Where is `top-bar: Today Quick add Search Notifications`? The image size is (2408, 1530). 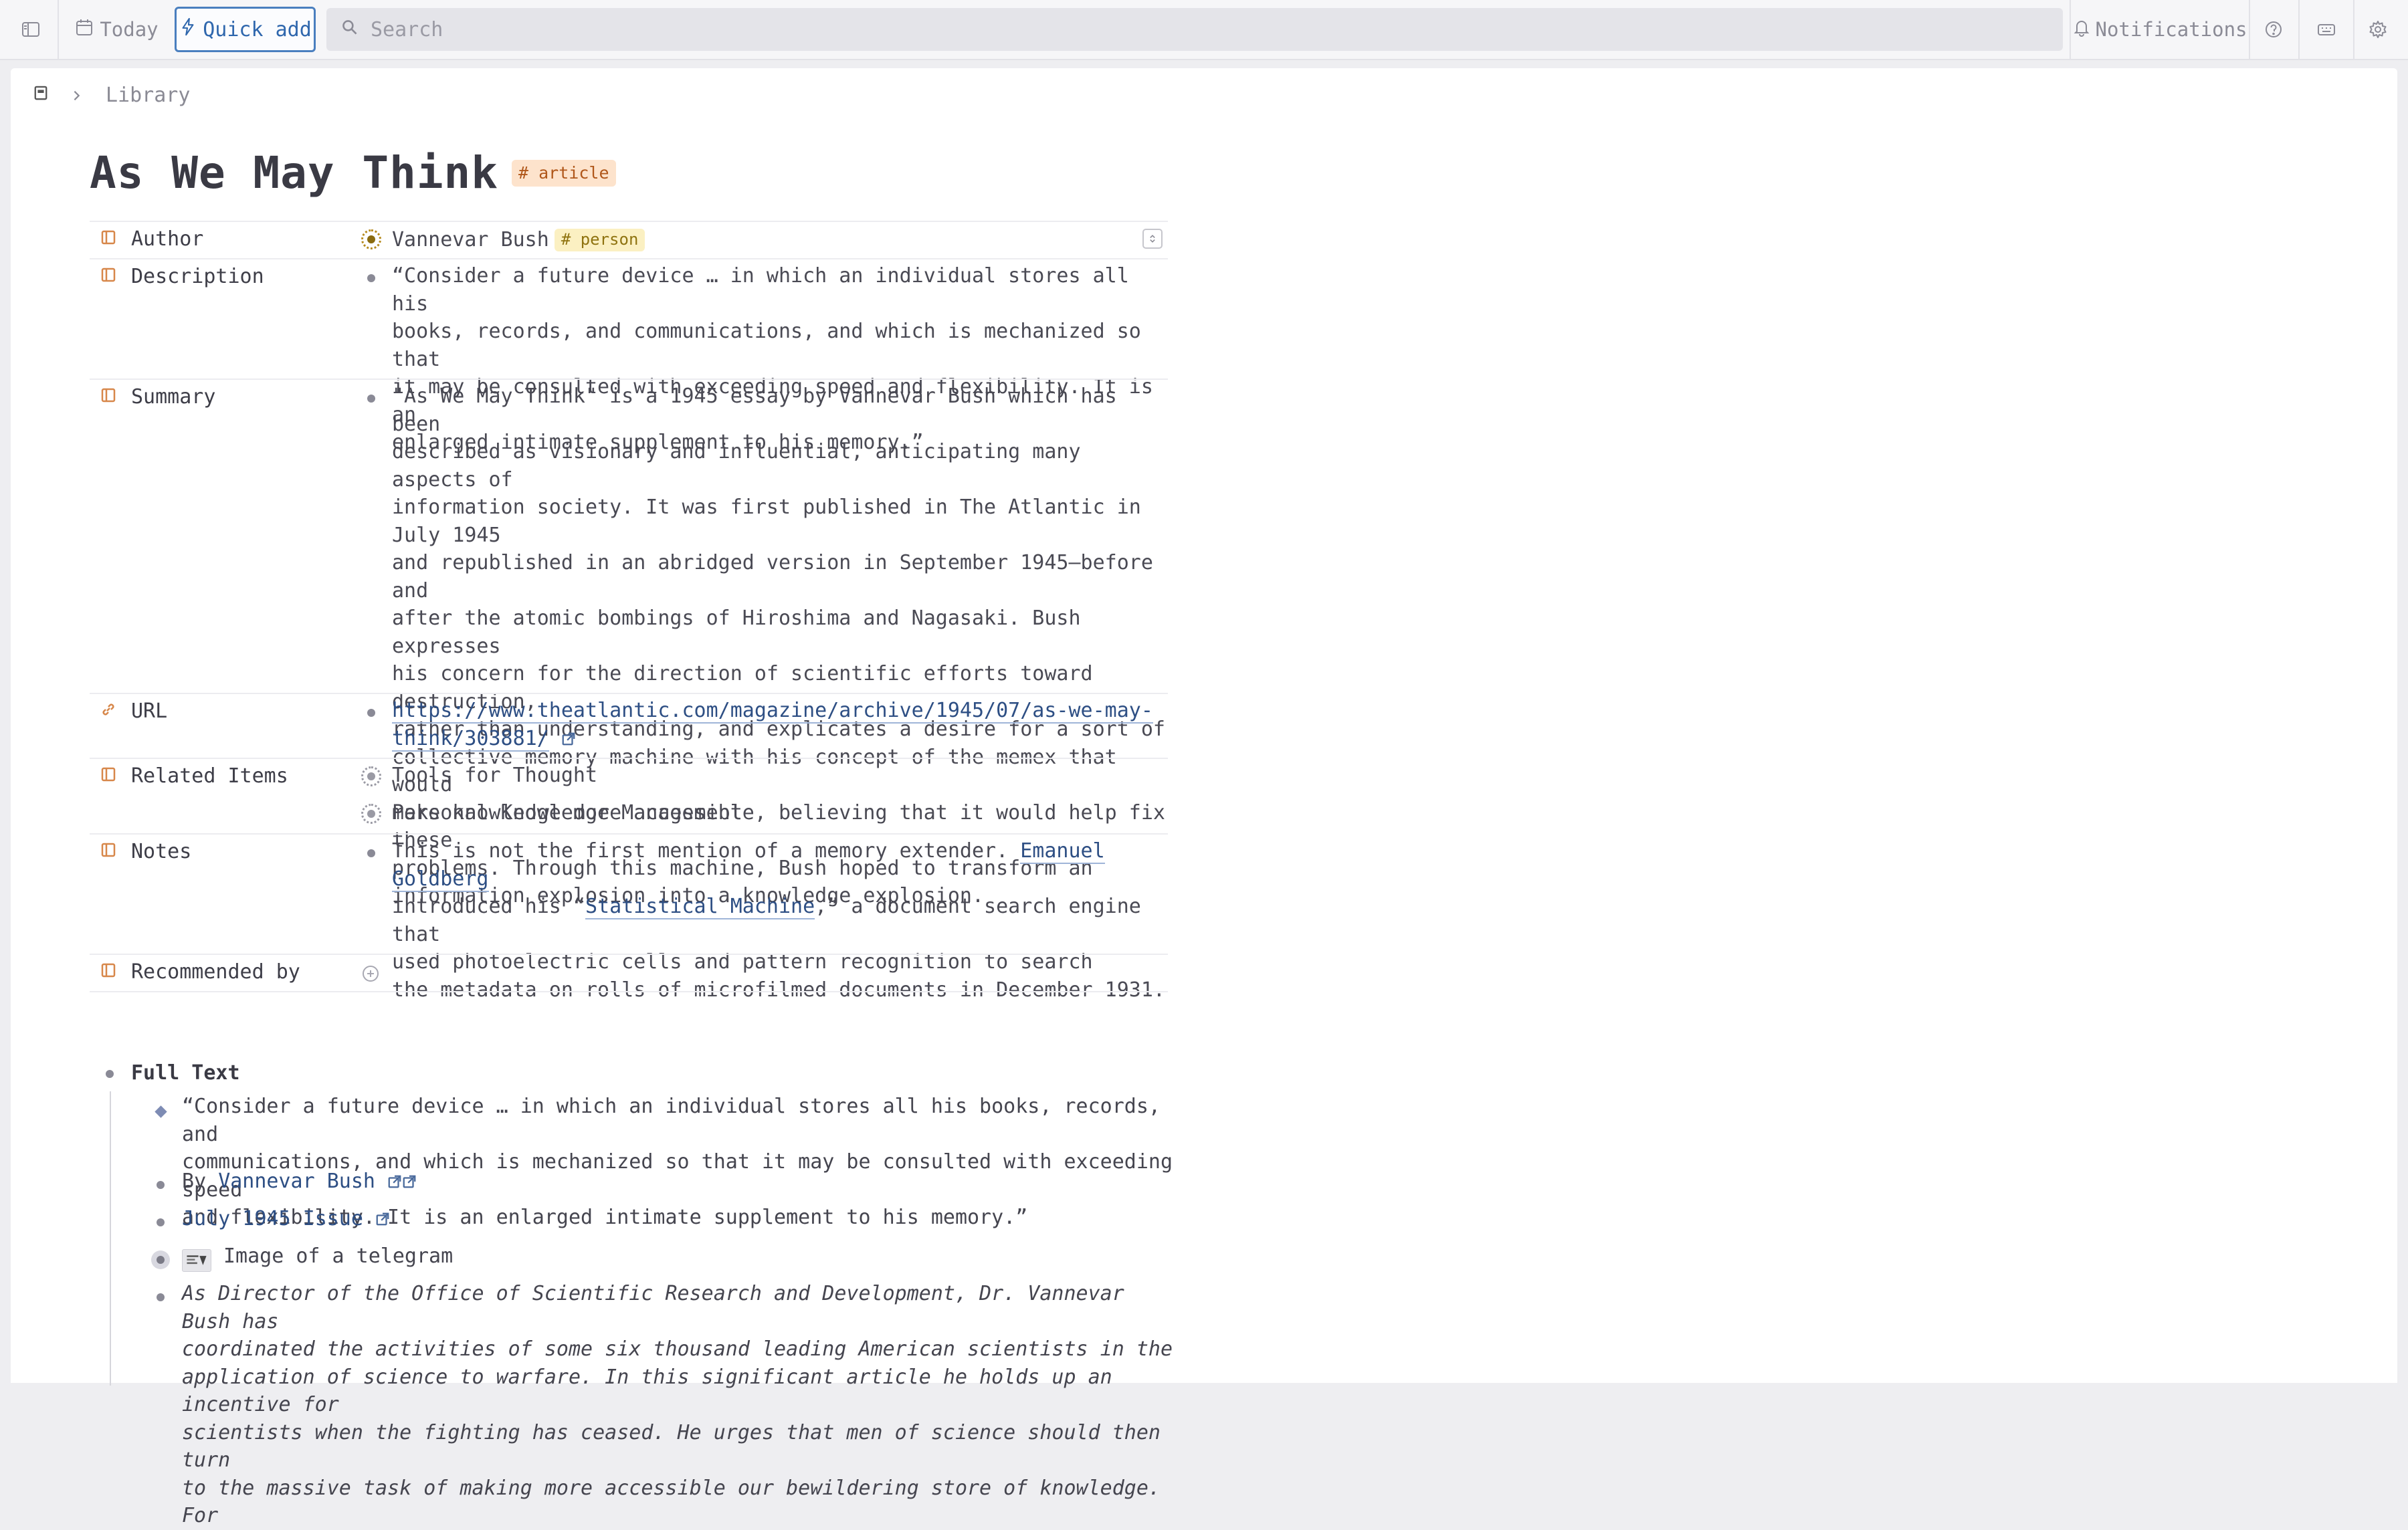 top-bar: Today Quick add Search Notifications is located at coordinates (1204, 30).